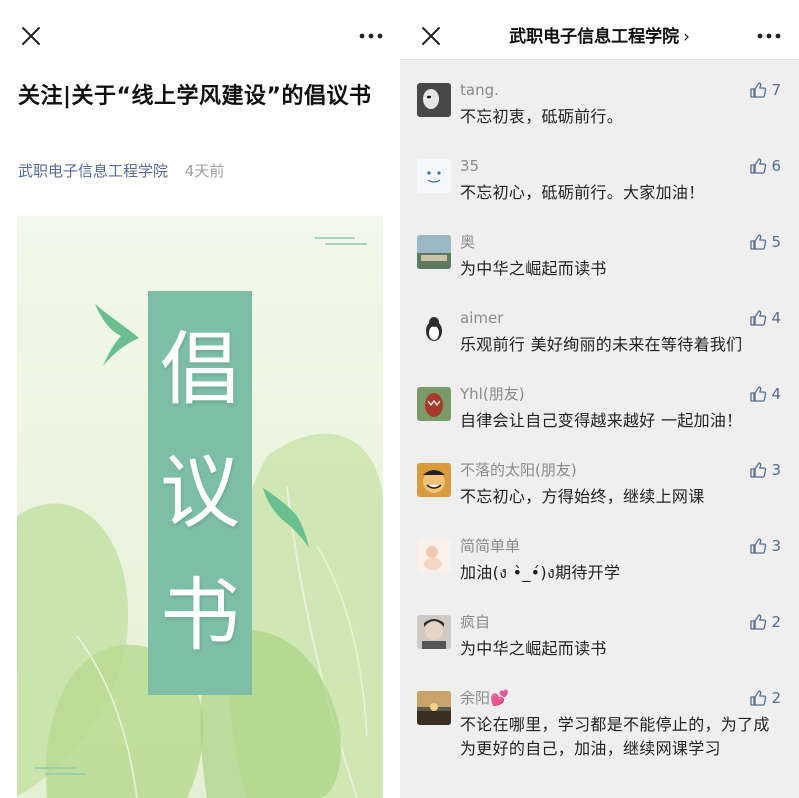  Describe the element at coordinates (594, 37) in the screenshot. I see `account-title-text: 武职电子信息工程学院` at that location.